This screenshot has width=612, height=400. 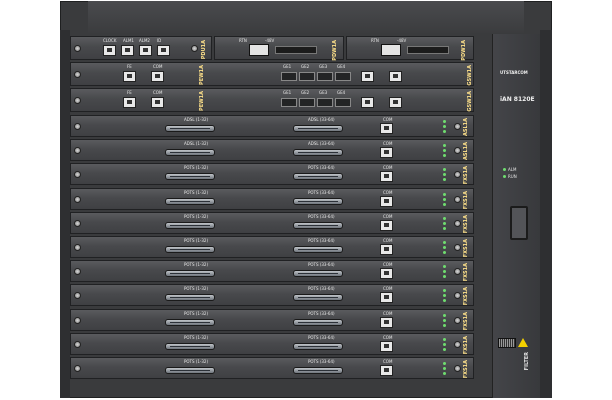 What do you see at coordinates (145, 50) in the screenshot?
I see `alm2-port` at bounding box center [145, 50].